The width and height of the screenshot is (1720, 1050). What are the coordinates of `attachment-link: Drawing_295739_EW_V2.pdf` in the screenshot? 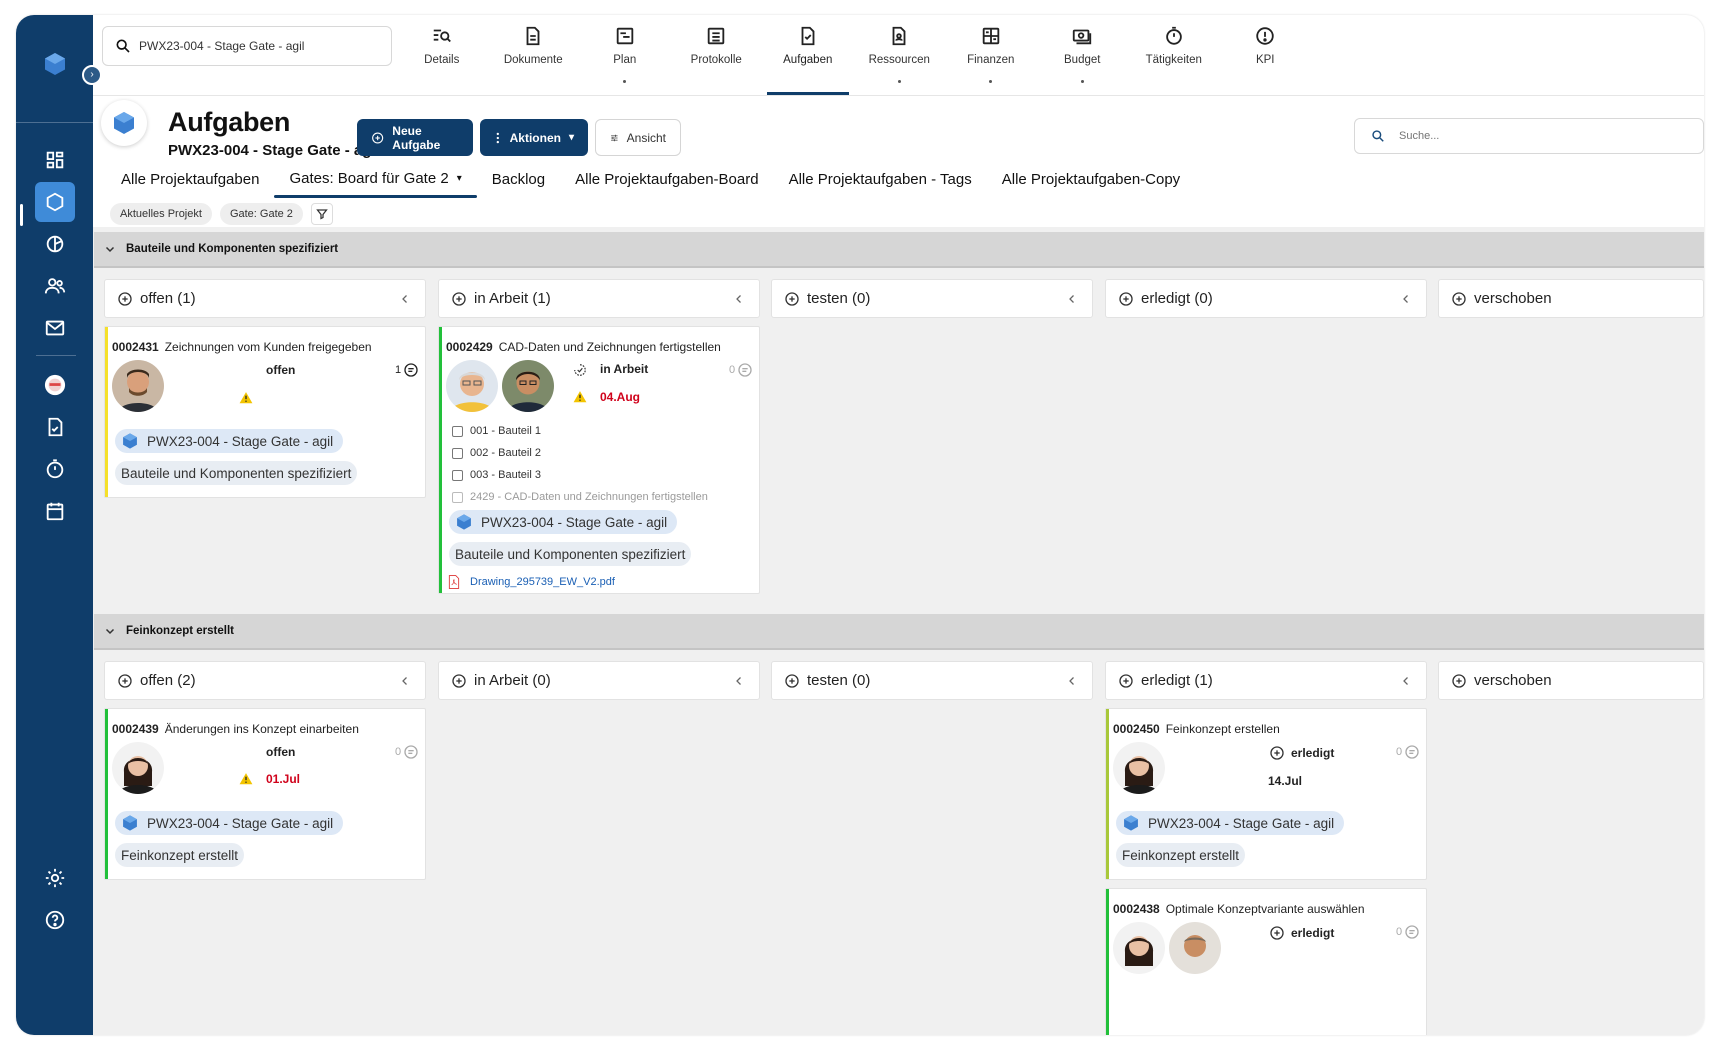 It's located at (531, 582).